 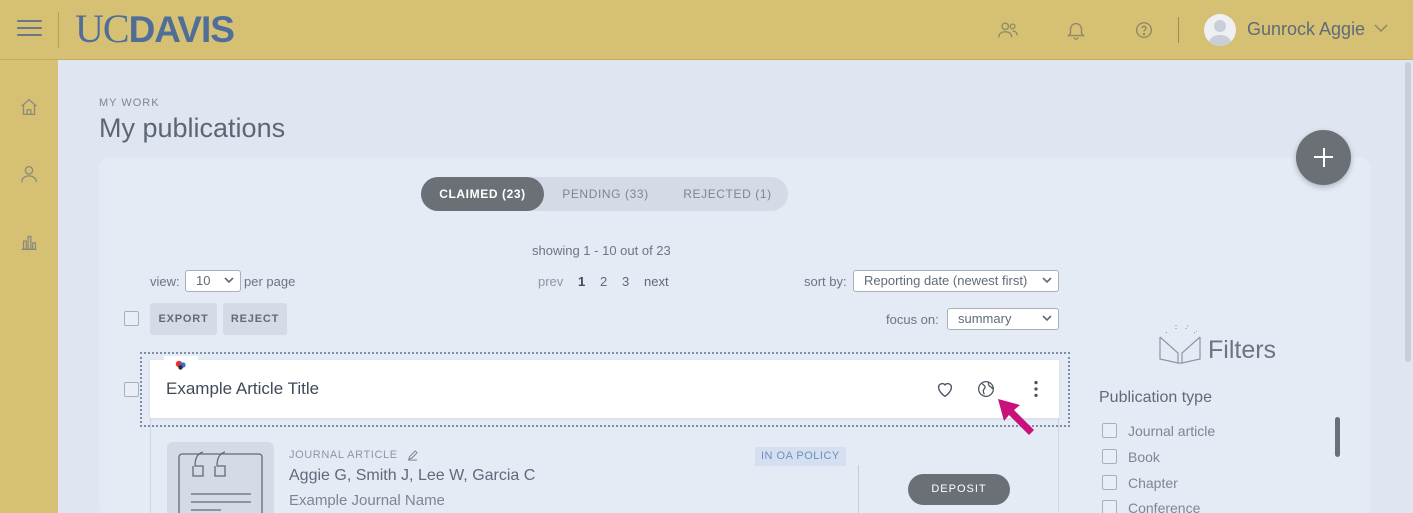 What do you see at coordinates (29, 286) in the screenshot?
I see `sidebar` at bounding box center [29, 286].